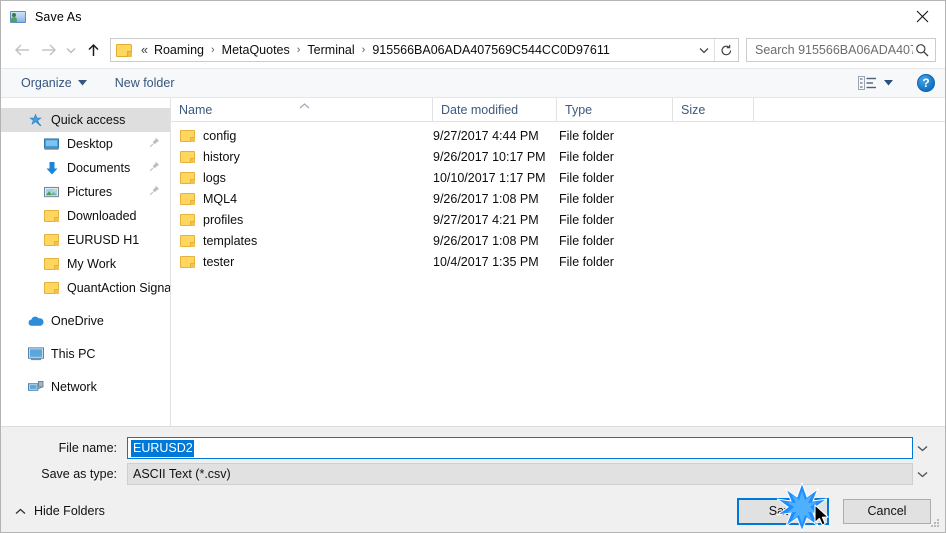  I want to click on sidebar-item-network: Network, so click(85, 387).